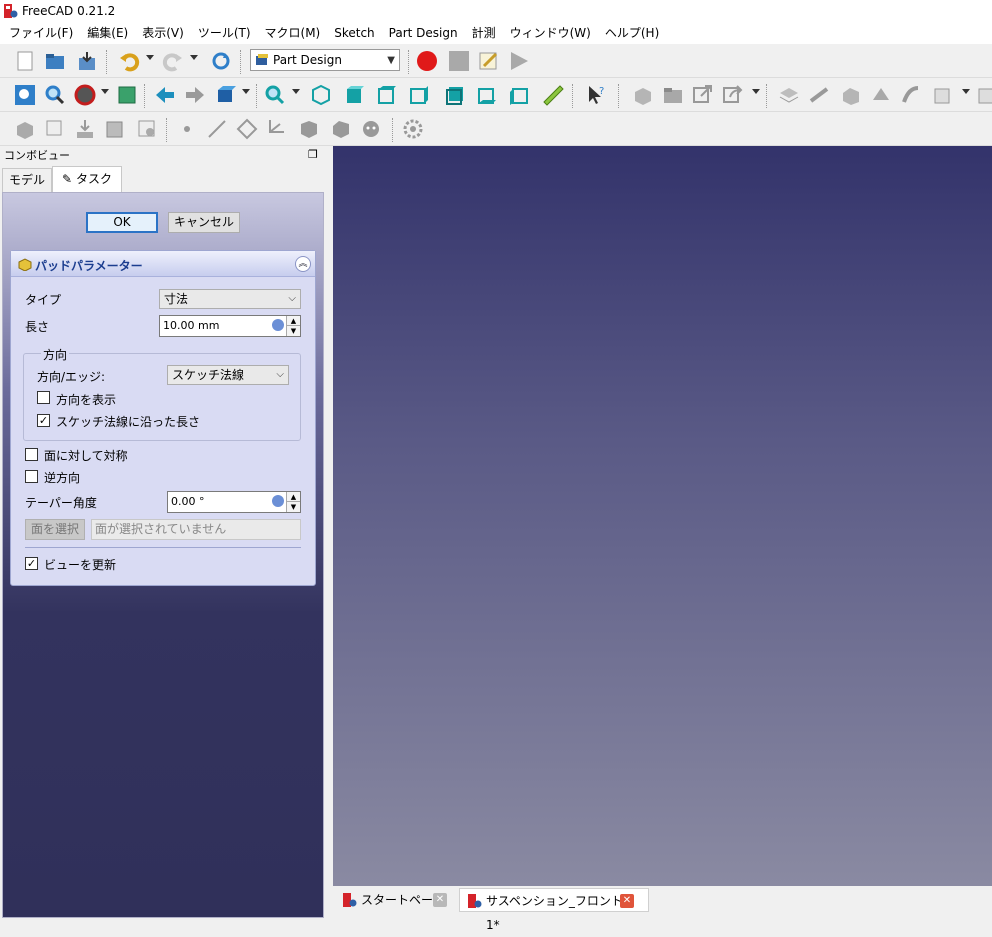  What do you see at coordinates (55, 61) in the screenshot?
I see `open-folder-icon` at bounding box center [55, 61].